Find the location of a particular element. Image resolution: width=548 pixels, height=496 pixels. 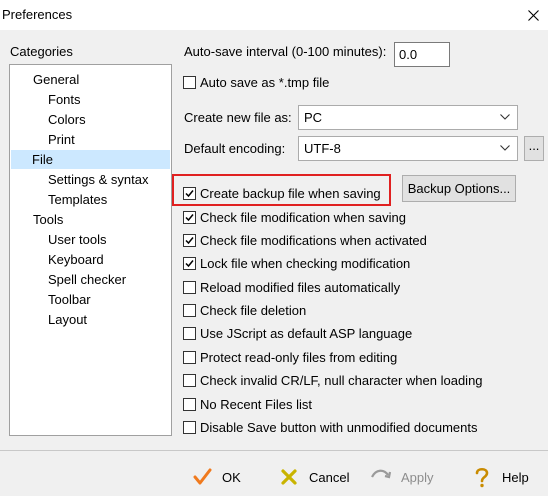

checkbox-label: Check file modification when saving is located at coordinates (303, 217).